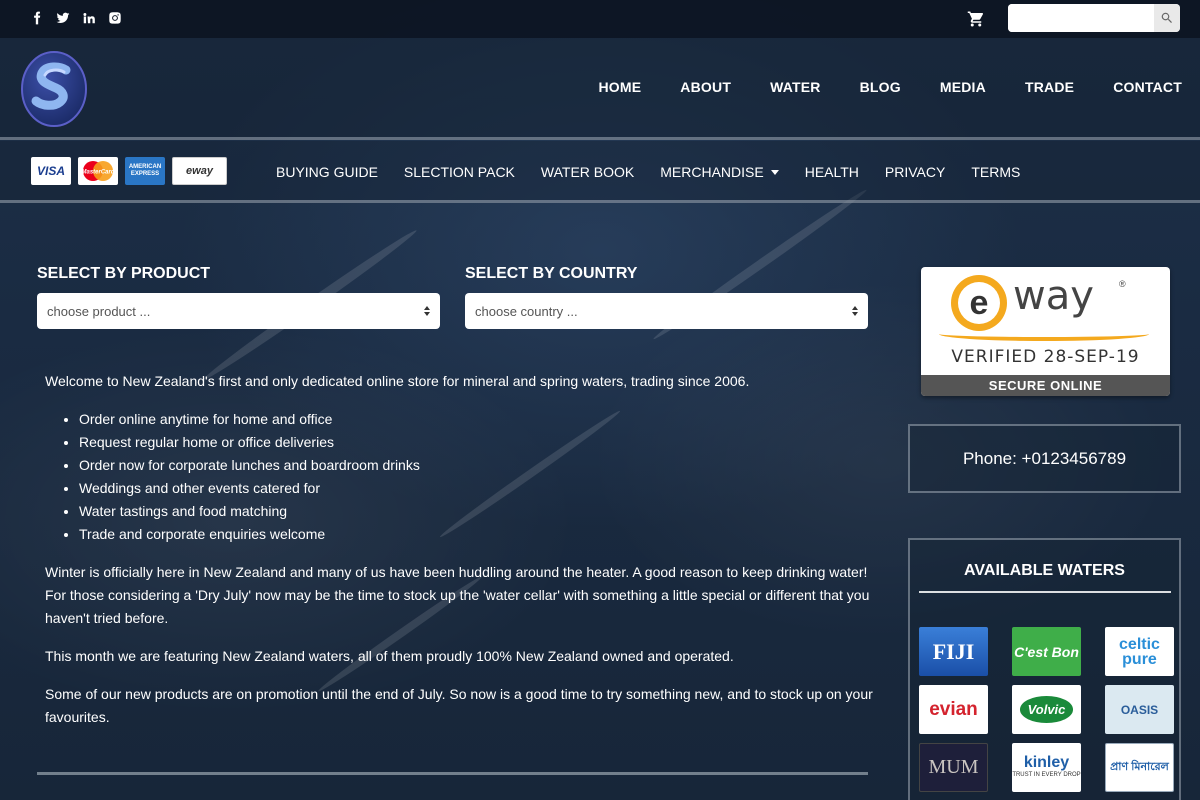  I want to click on eway-swoosh, so click(1044, 334).